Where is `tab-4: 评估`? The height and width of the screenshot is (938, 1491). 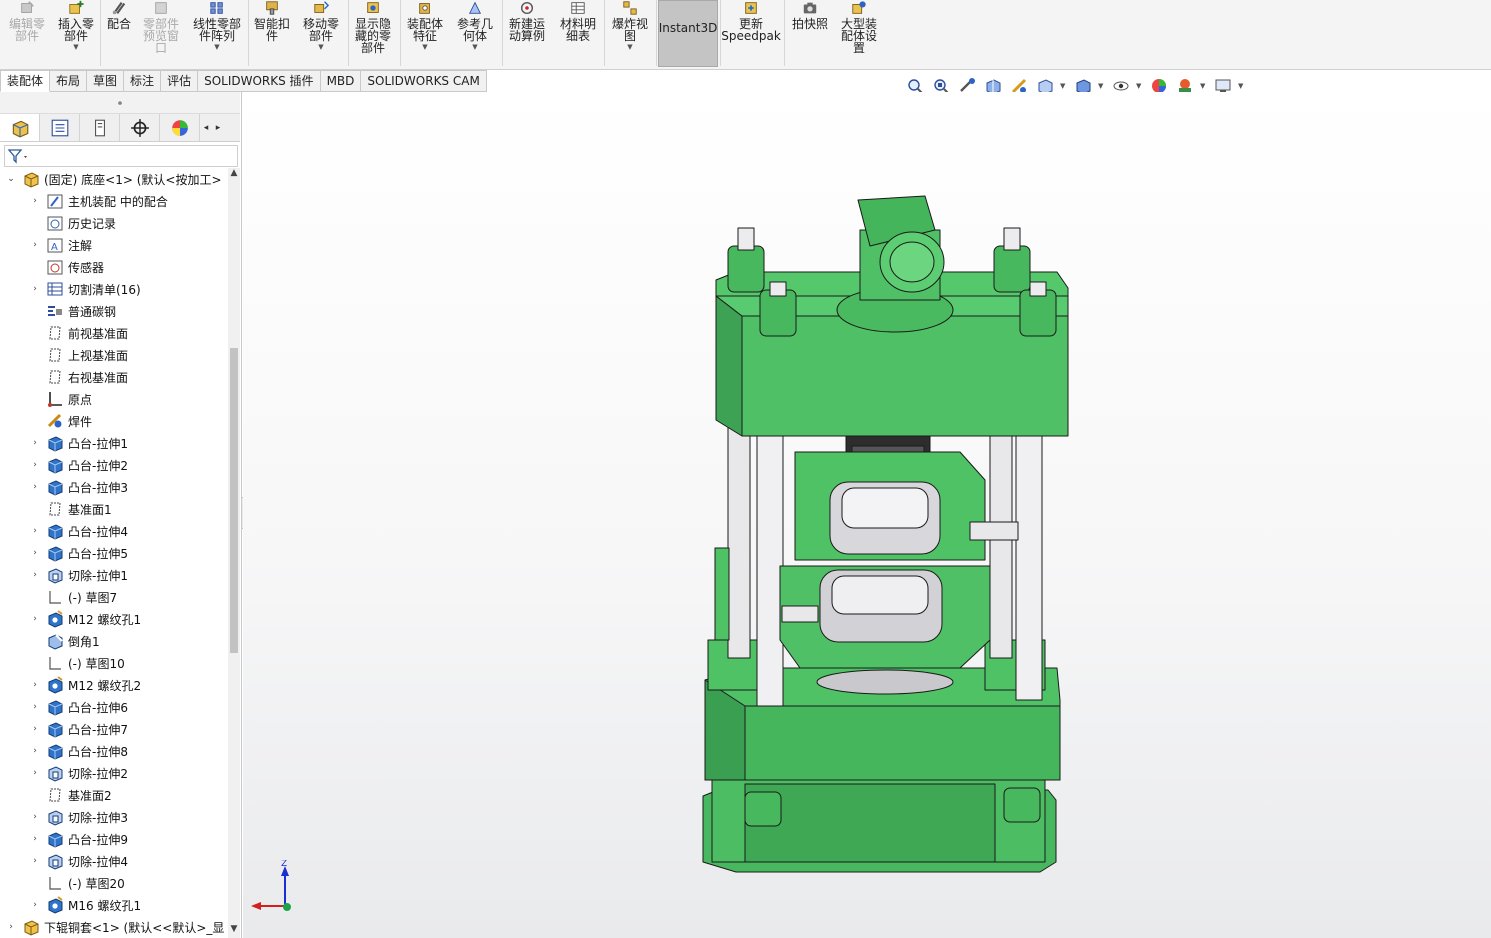 tab-4: 评估 is located at coordinates (180, 81).